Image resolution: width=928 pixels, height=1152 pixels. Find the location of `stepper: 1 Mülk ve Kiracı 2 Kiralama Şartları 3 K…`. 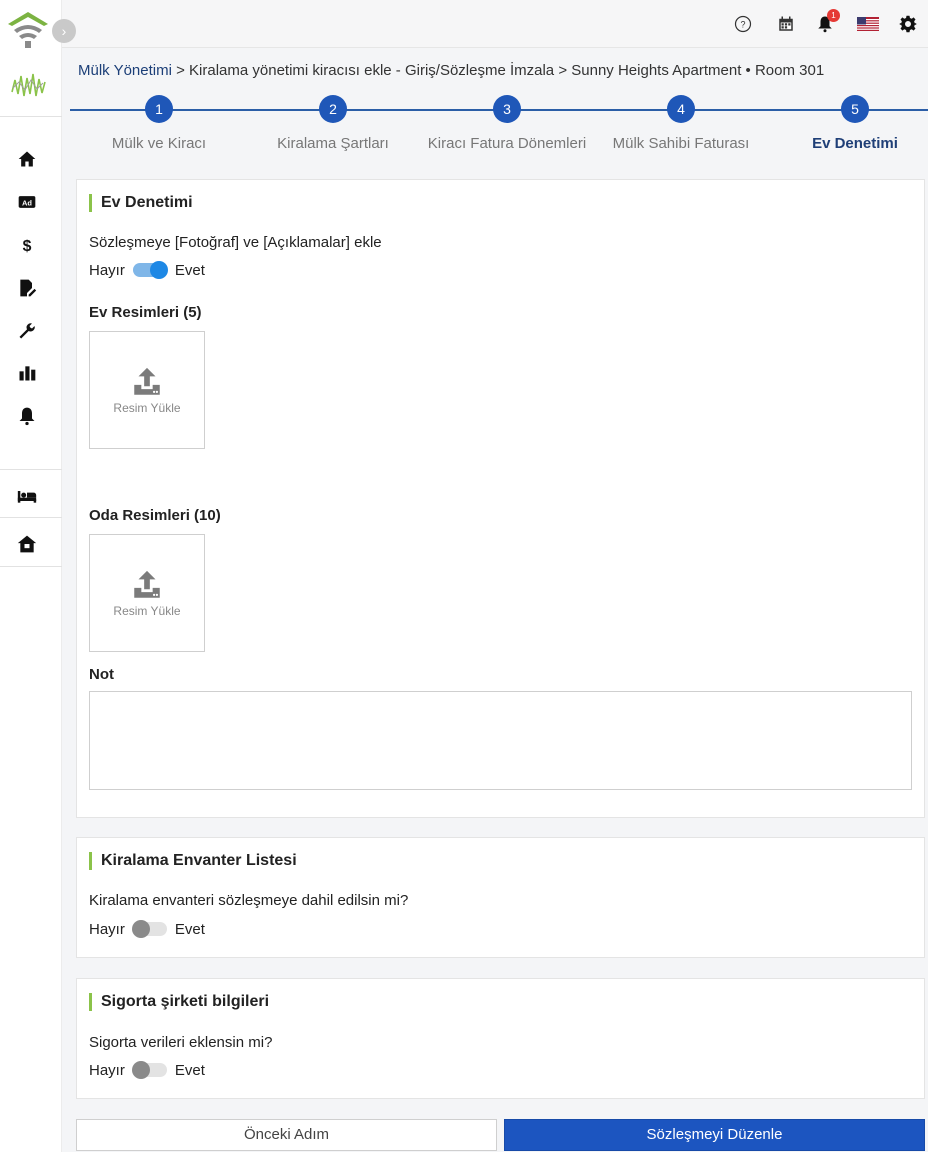

stepper: 1 Mülk ve Kiracı 2 Kiralama Şartları 3 K… is located at coordinates (499, 130).